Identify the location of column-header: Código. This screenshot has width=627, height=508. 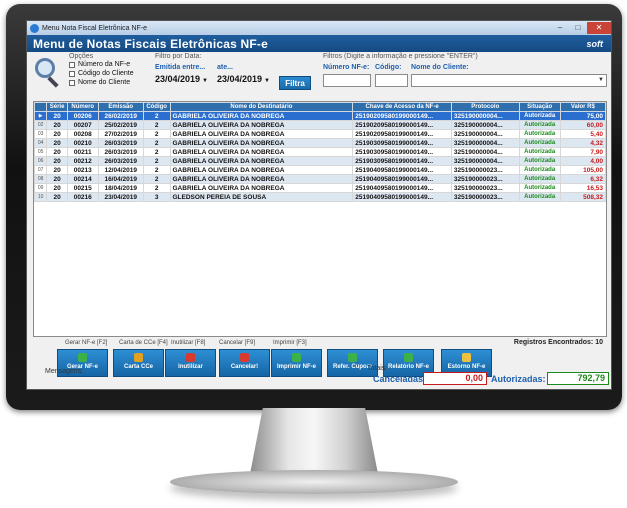
(156, 107).